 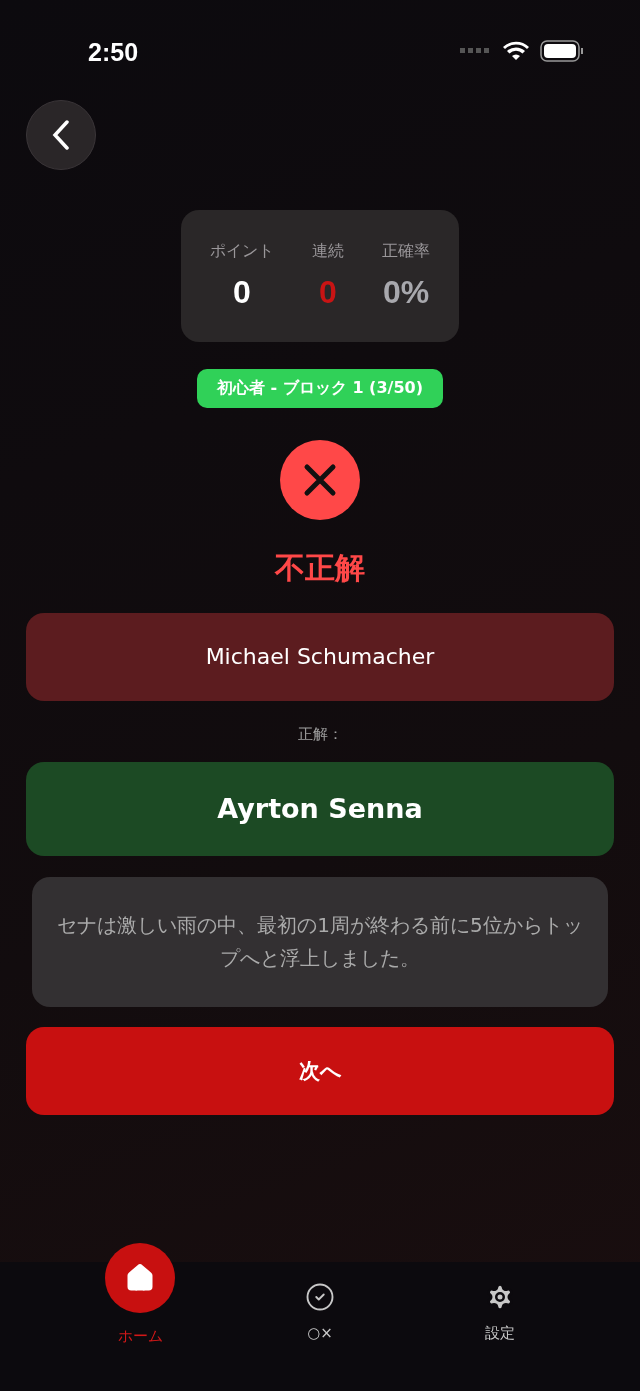 What do you see at coordinates (140, 1278) in the screenshot?
I see `home-icon` at bounding box center [140, 1278].